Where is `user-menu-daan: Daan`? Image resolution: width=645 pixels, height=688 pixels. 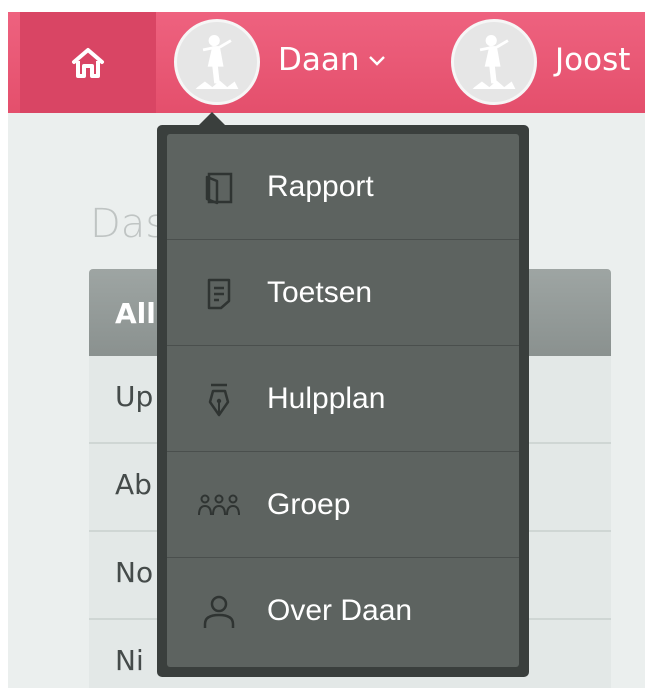
user-menu-daan: Daan is located at coordinates (332, 60).